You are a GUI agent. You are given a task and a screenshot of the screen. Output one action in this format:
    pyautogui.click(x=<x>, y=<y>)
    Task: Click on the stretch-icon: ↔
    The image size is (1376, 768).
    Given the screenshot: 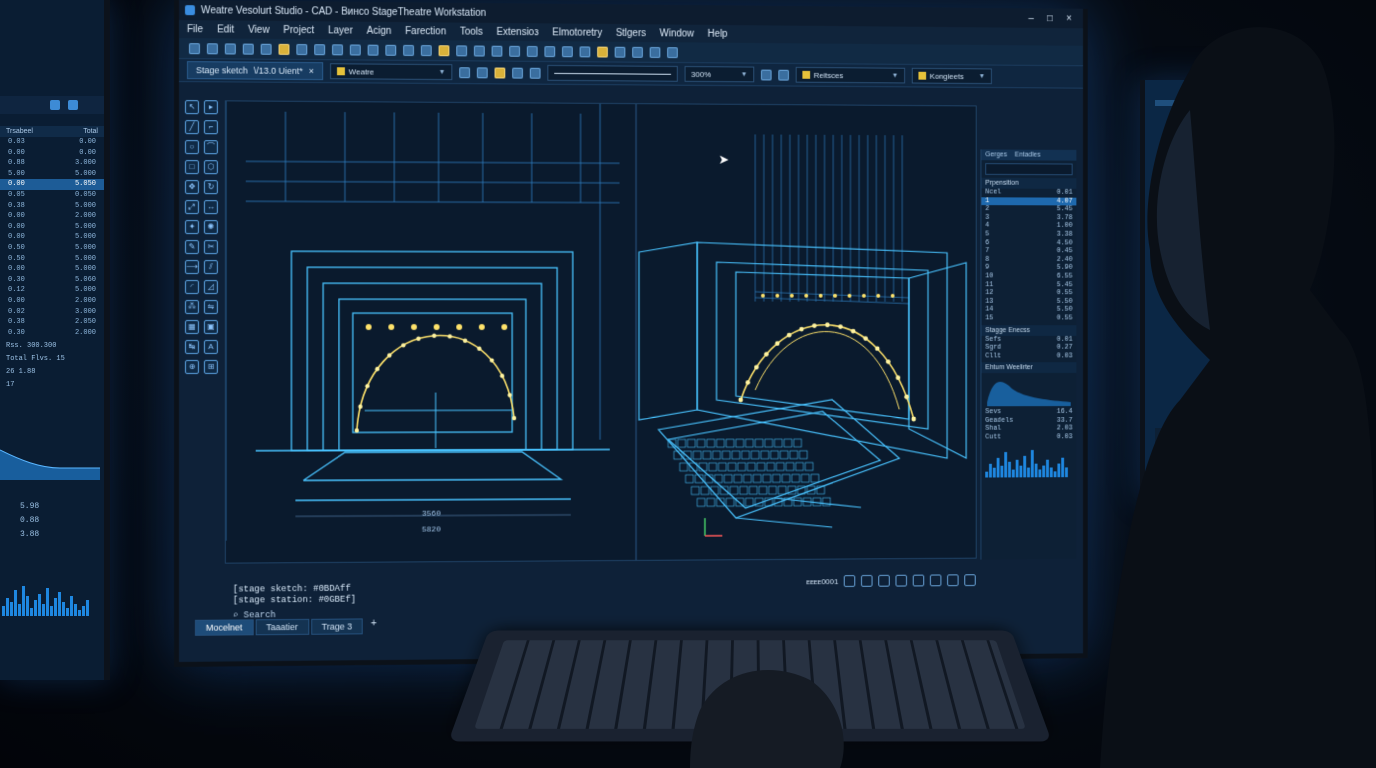 What is the action you would take?
    pyautogui.click(x=210, y=207)
    